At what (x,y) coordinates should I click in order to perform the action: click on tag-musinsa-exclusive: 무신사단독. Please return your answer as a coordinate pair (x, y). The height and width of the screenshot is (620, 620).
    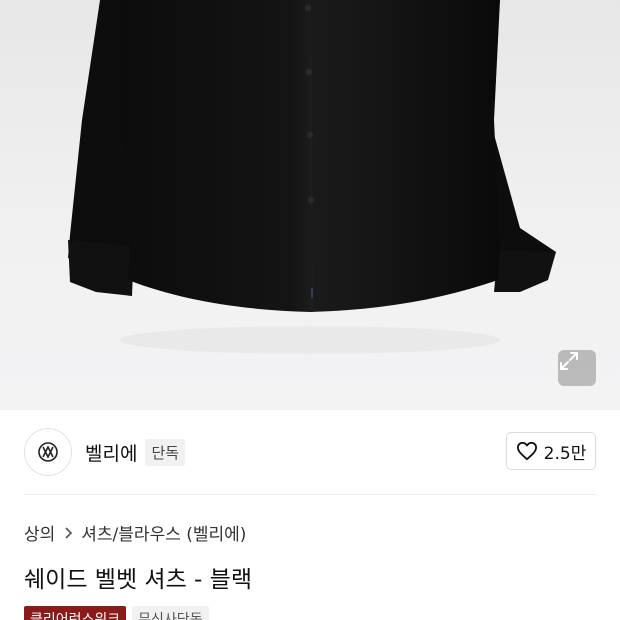
    Looking at the image, I should click on (170, 613).